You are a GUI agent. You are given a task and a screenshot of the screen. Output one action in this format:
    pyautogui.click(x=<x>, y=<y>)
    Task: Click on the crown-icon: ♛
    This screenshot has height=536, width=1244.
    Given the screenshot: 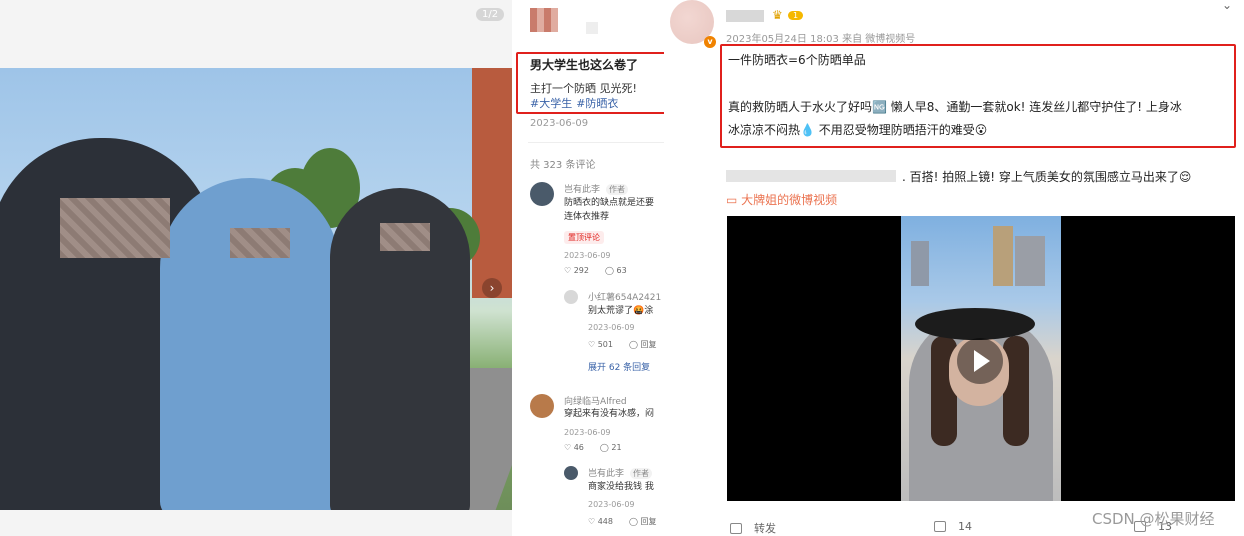 What is the action you would take?
    pyautogui.click(x=777, y=15)
    